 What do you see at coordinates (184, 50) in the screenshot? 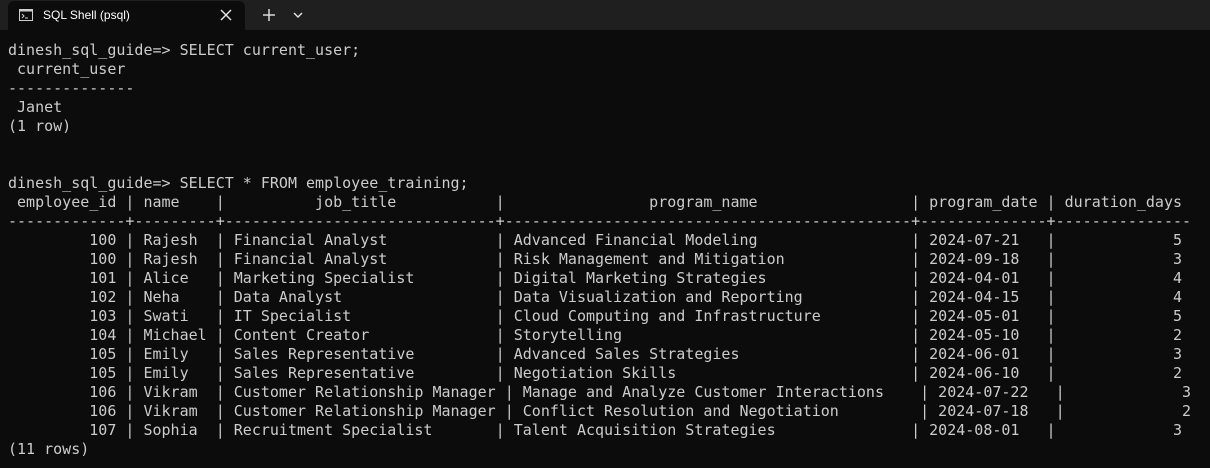
I see `console-line: dinesh_sql_guide=> SELECT current_user;` at bounding box center [184, 50].